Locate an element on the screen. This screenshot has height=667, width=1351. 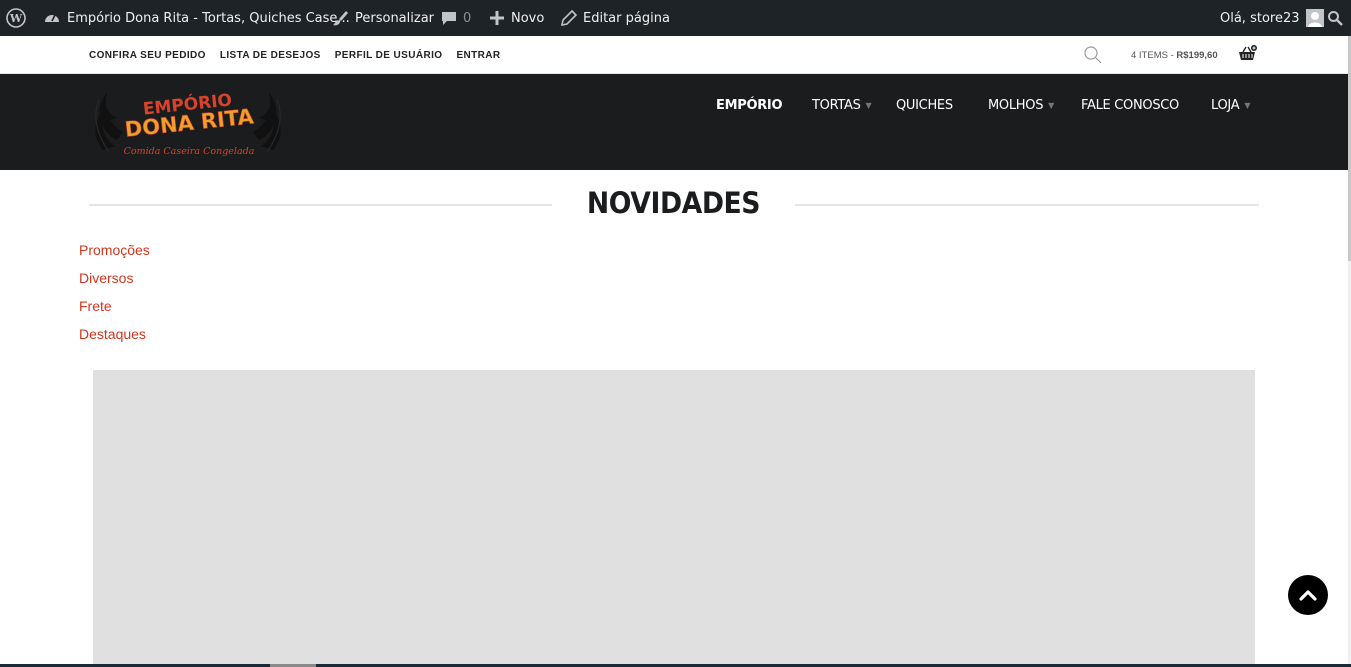
nav-label: MOLHOS is located at coordinates (1016, 105).